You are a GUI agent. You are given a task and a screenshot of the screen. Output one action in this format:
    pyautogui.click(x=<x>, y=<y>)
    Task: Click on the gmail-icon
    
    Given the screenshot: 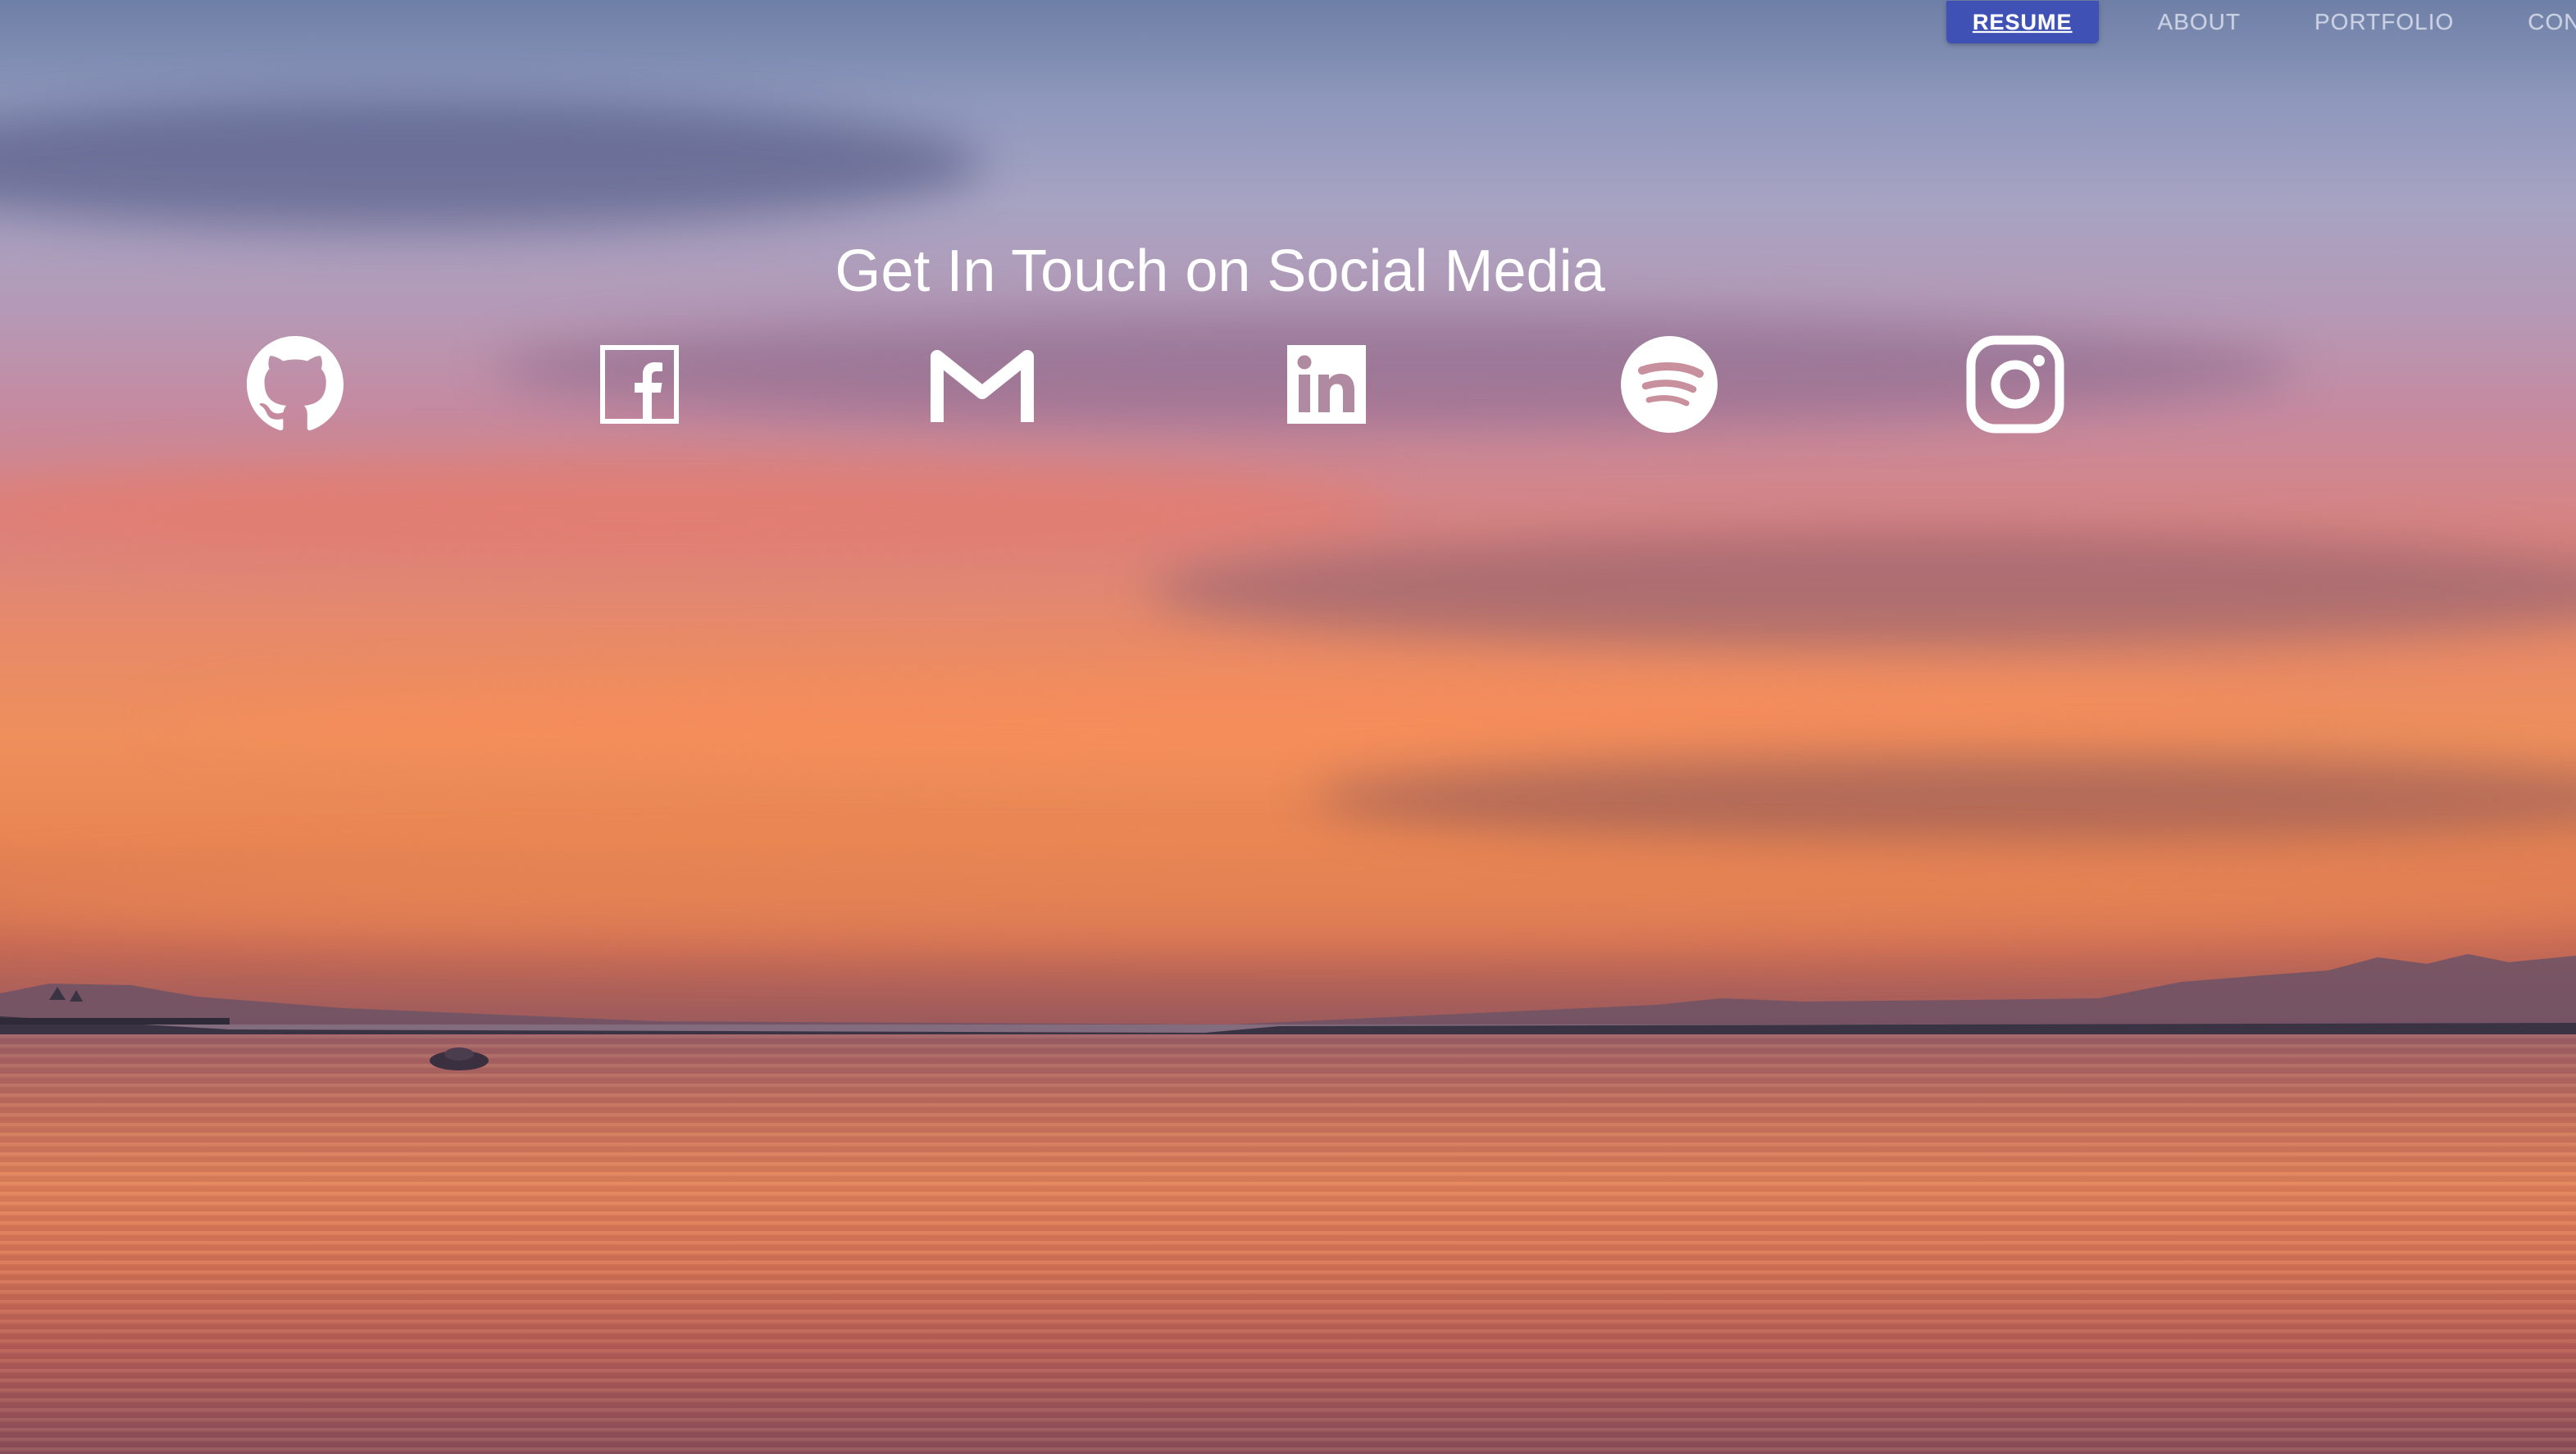 What is the action you would take?
    pyautogui.click(x=982, y=386)
    